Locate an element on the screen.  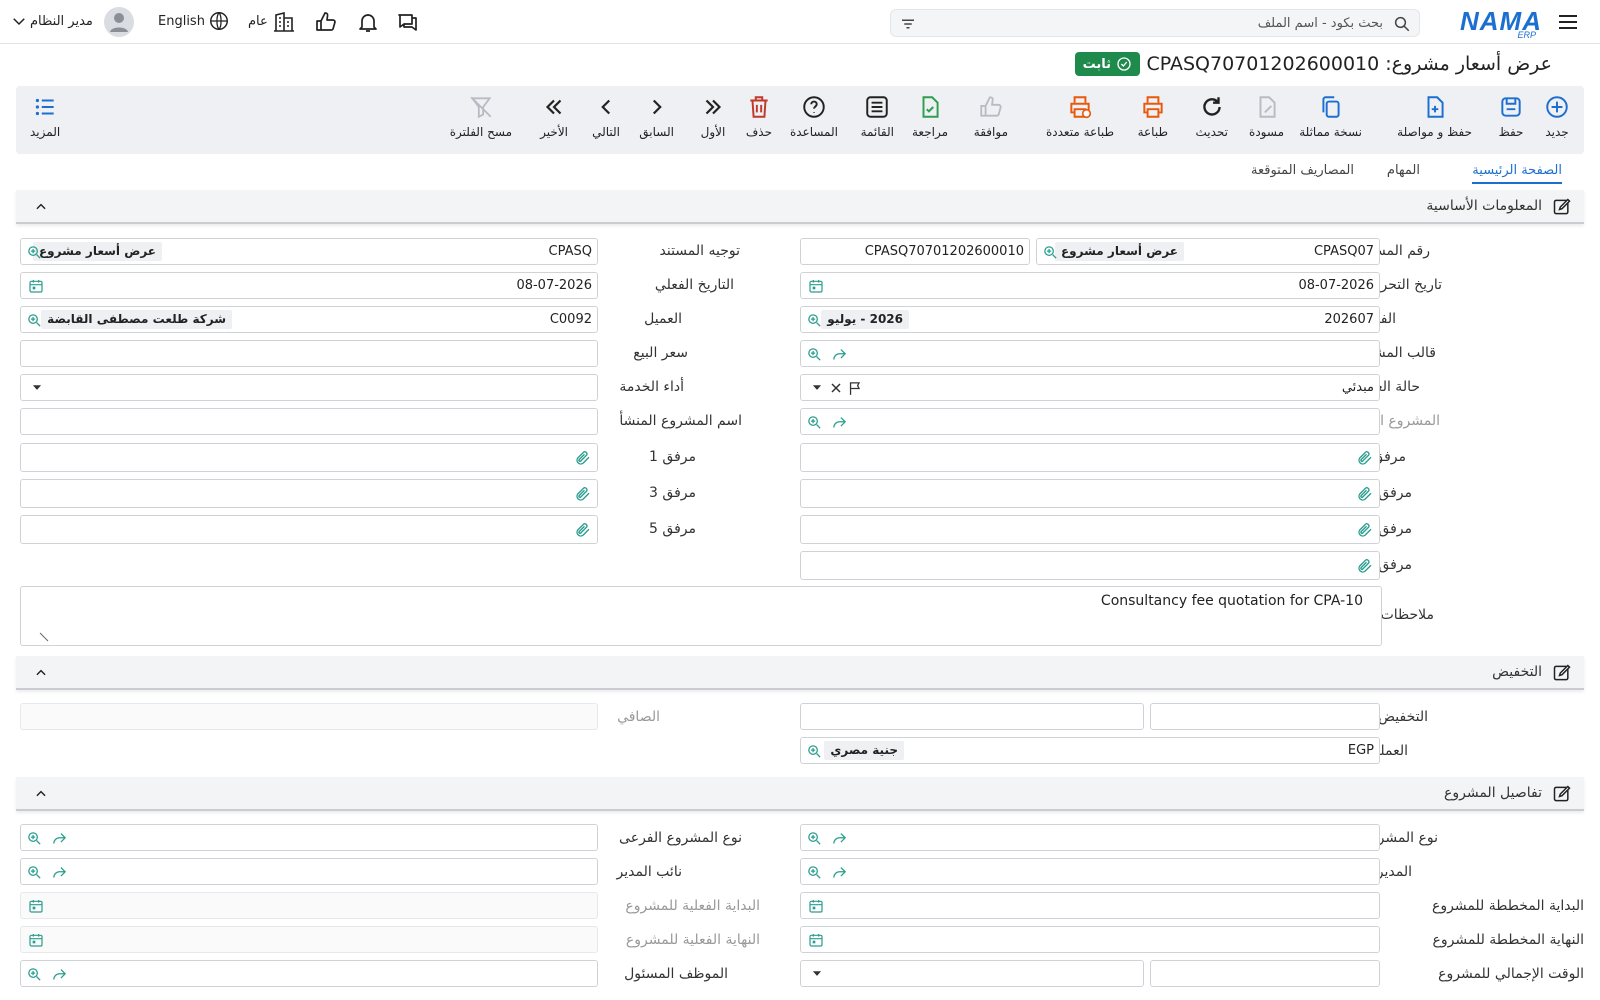
flag-icon is located at coordinates (855, 388).